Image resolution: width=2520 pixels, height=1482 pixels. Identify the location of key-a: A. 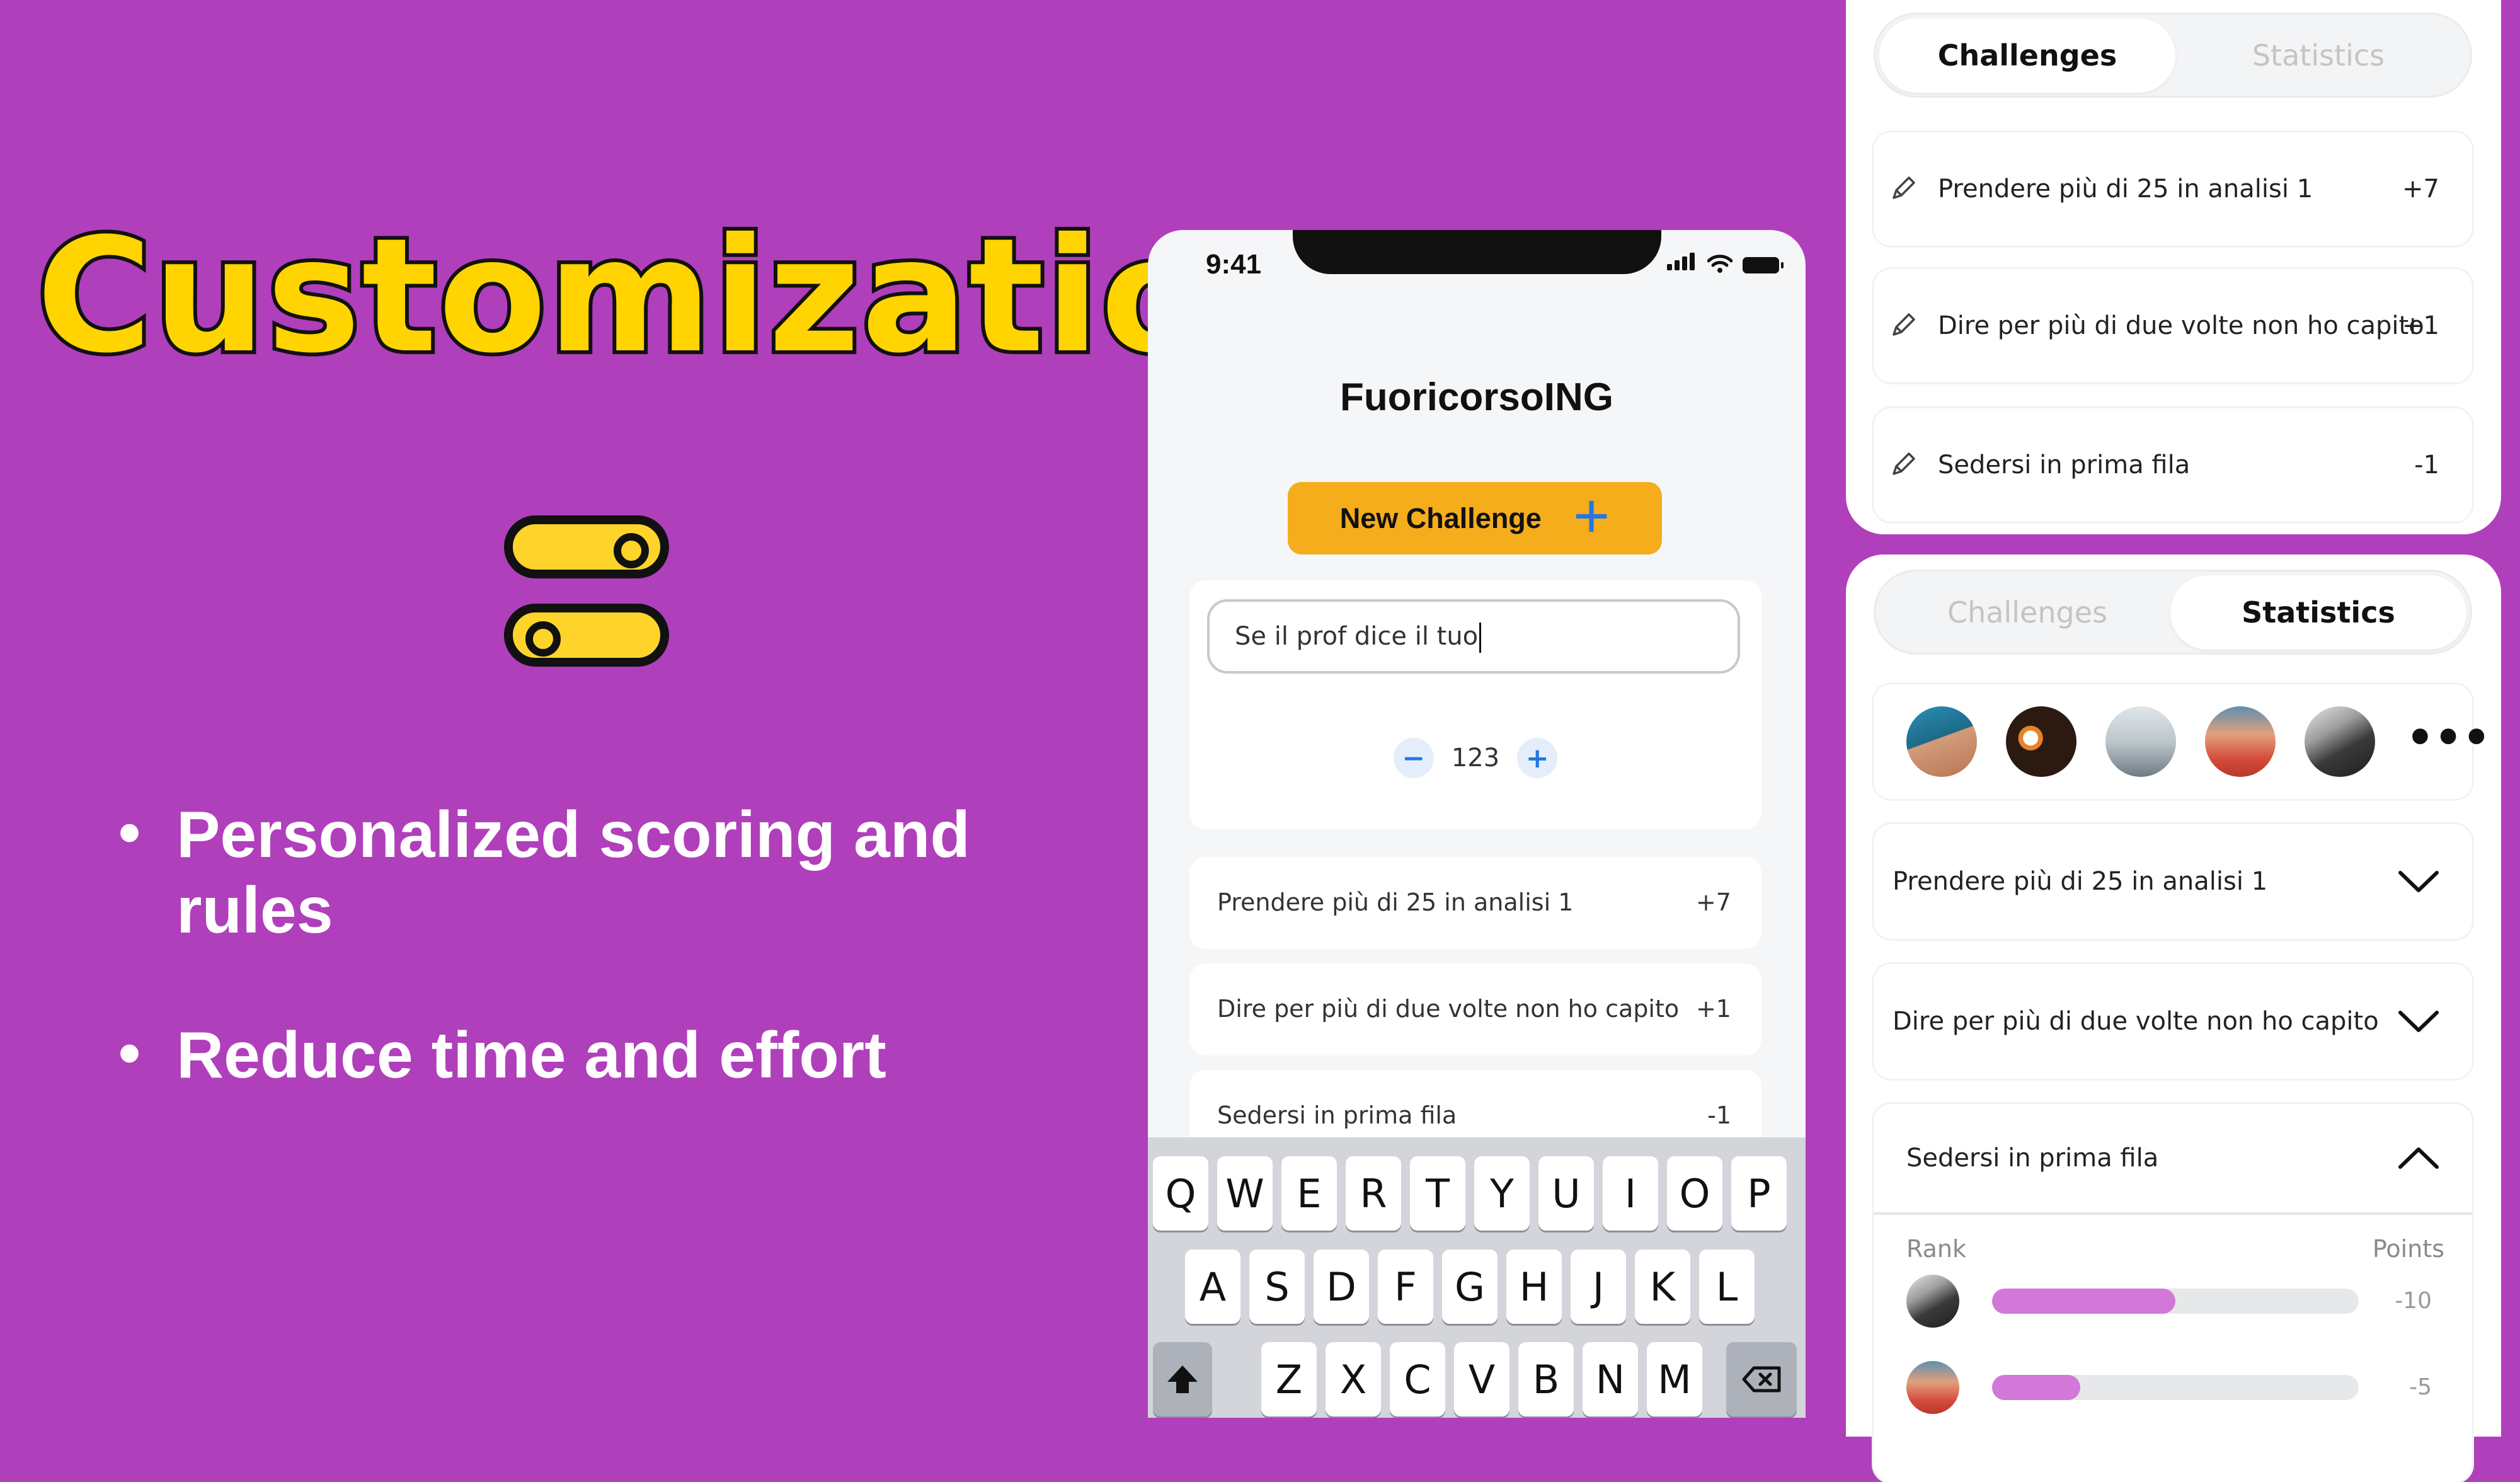
(1212, 1286).